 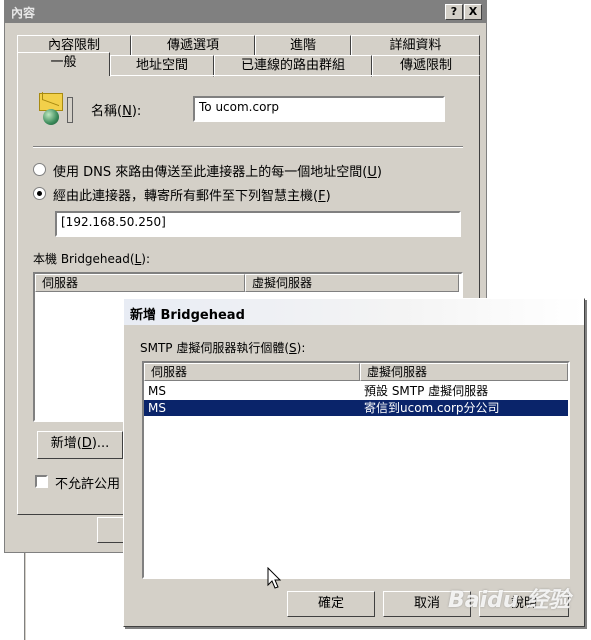 I want to click on tab-address-space: 地址空間, so click(x=162, y=66).